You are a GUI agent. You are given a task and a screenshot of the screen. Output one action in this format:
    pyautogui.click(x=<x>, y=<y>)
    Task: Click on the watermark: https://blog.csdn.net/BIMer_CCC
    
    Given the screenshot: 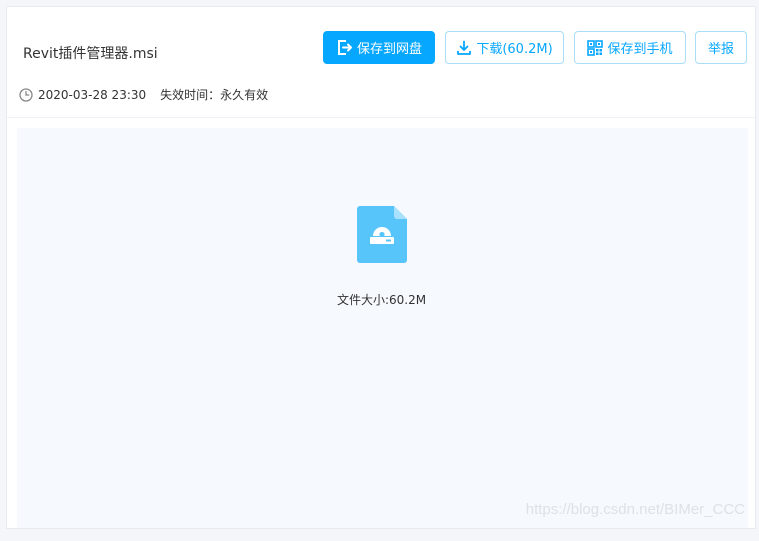 What is the action you would take?
    pyautogui.click(x=635, y=509)
    